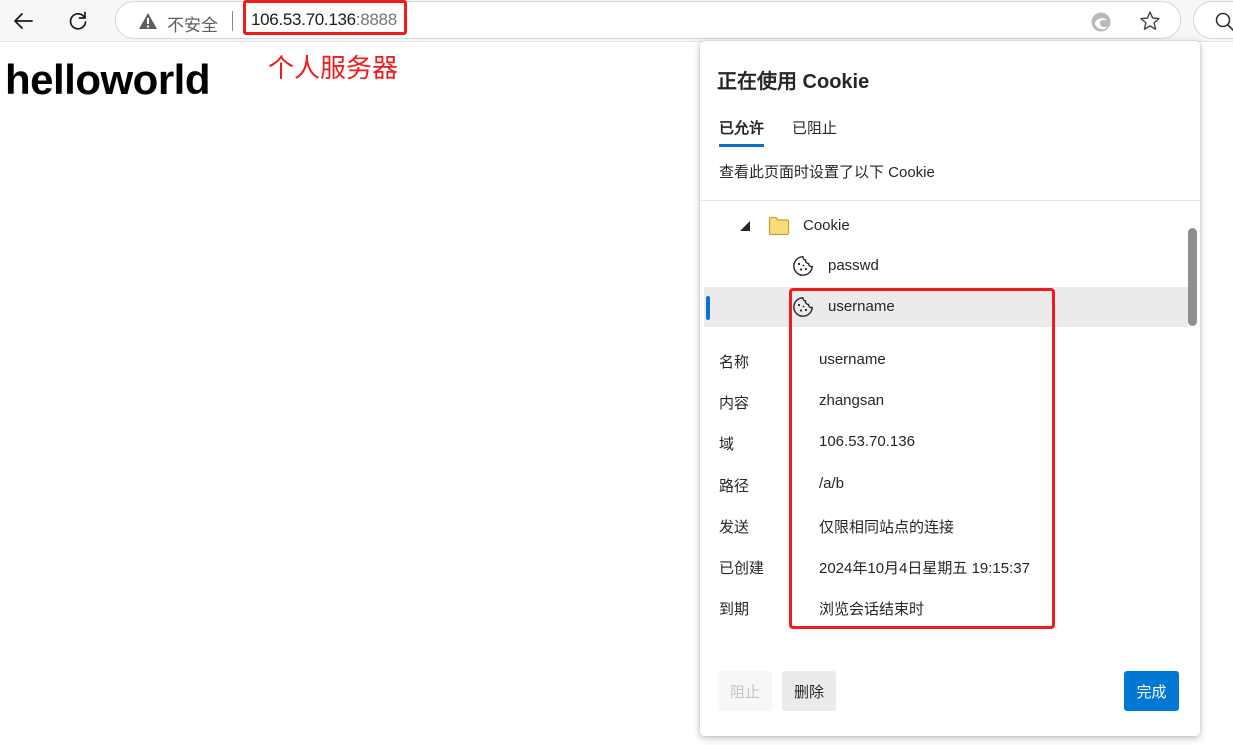 The width and height of the screenshot is (1233, 745). Describe the element at coordinates (727, 444) in the screenshot. I see `detail-key: 域` at that location.